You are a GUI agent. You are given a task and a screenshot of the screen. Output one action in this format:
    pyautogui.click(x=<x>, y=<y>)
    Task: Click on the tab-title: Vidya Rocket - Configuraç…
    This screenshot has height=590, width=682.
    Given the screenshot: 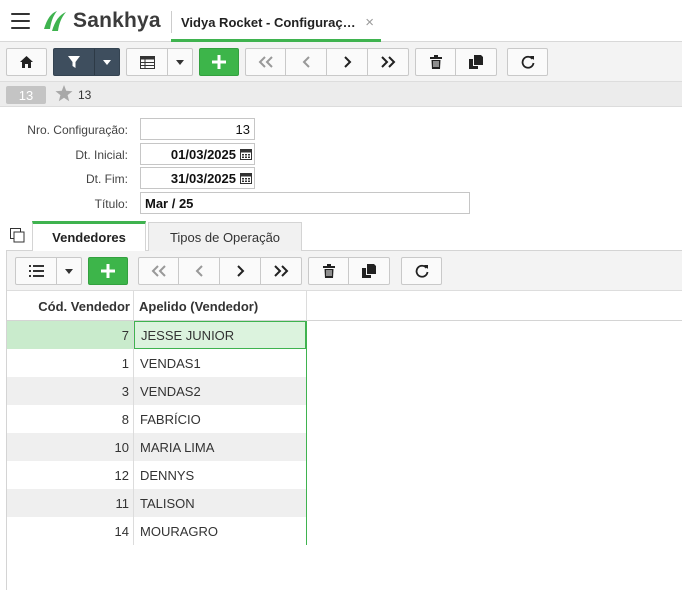 What is the action you would take?
    pyautogui.click(x=268, y=22)
    